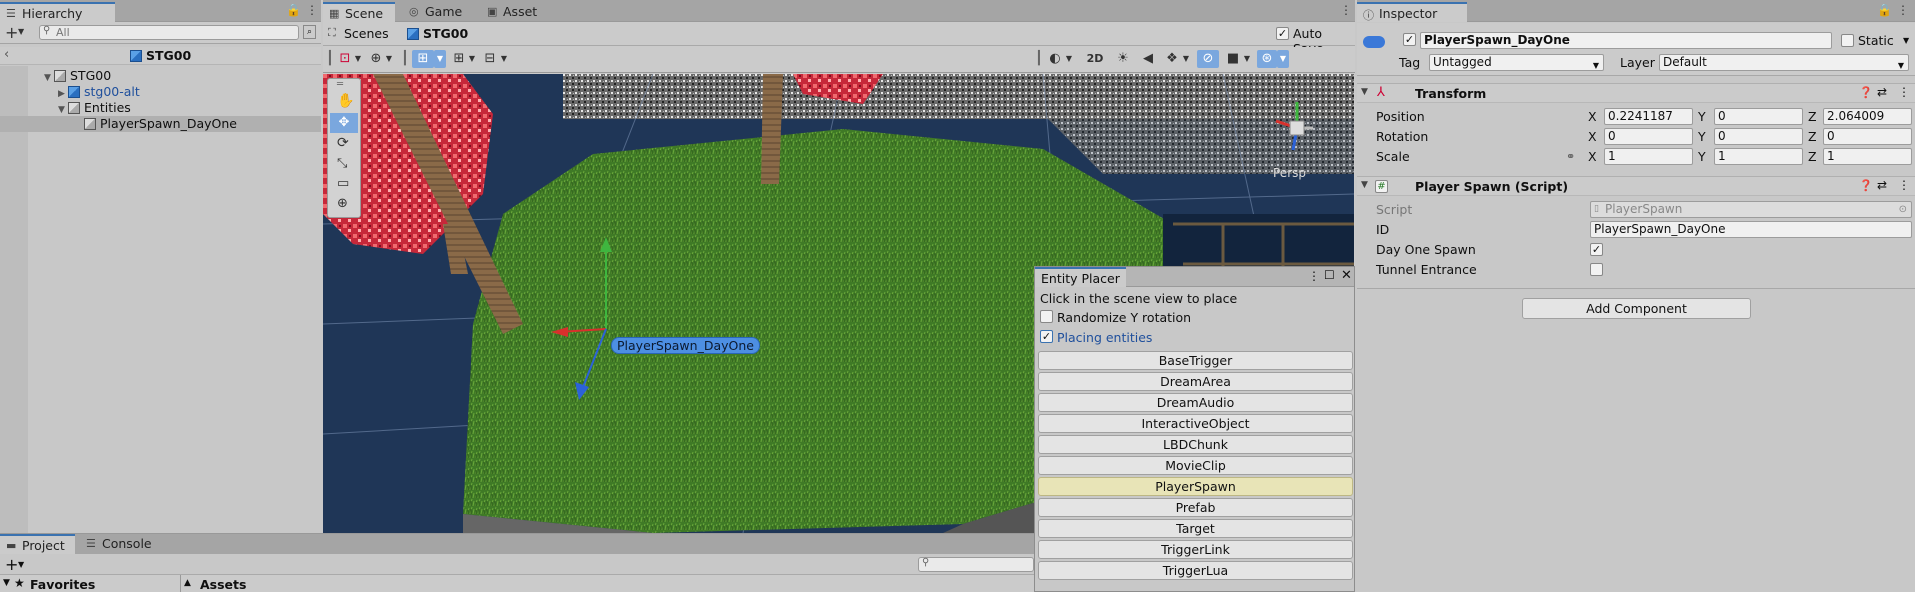 The width and height of the screenshot is (1915, 592). What do you see at coordinates (37, 544) in the screenshot?
I see `tab-project: ▬ Project` at bounding box center [37, 544].